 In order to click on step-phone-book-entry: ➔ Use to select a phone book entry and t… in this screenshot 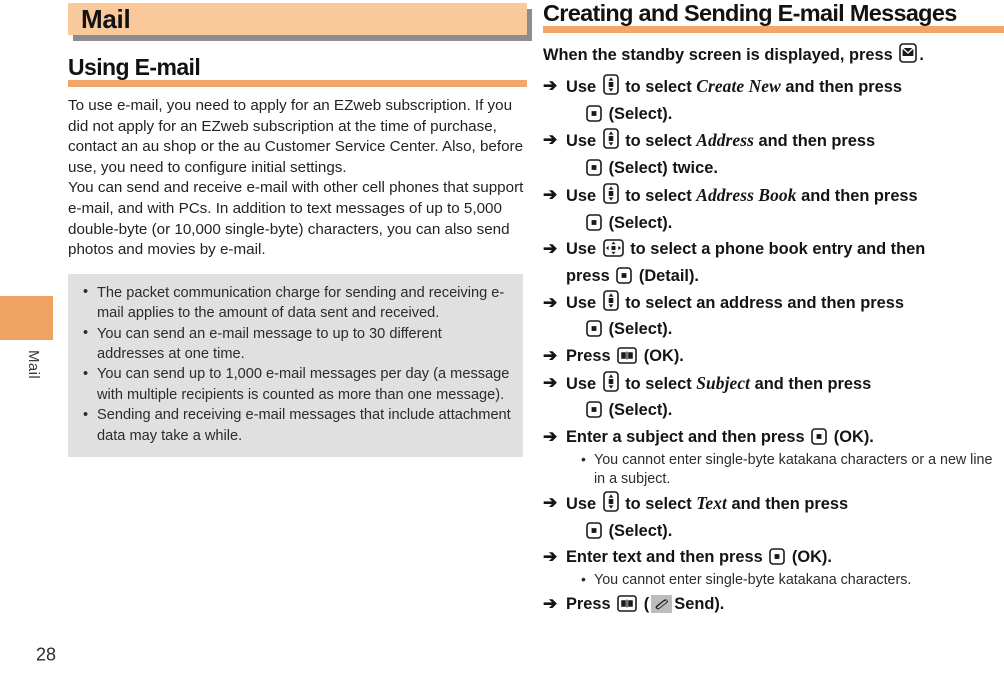, I will do `click(773, 262)`.